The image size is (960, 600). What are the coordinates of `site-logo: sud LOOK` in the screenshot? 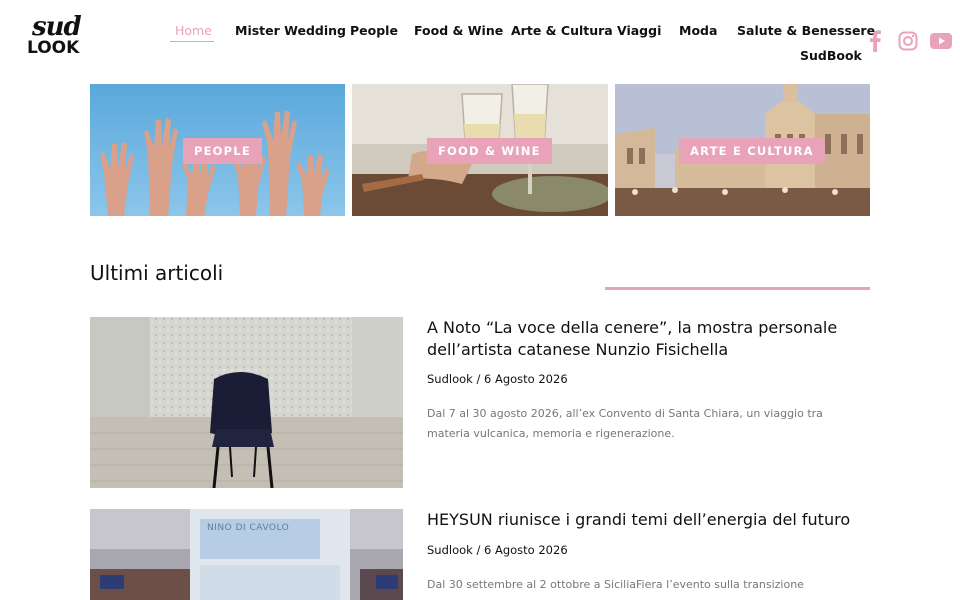 It's located at (57, 36).